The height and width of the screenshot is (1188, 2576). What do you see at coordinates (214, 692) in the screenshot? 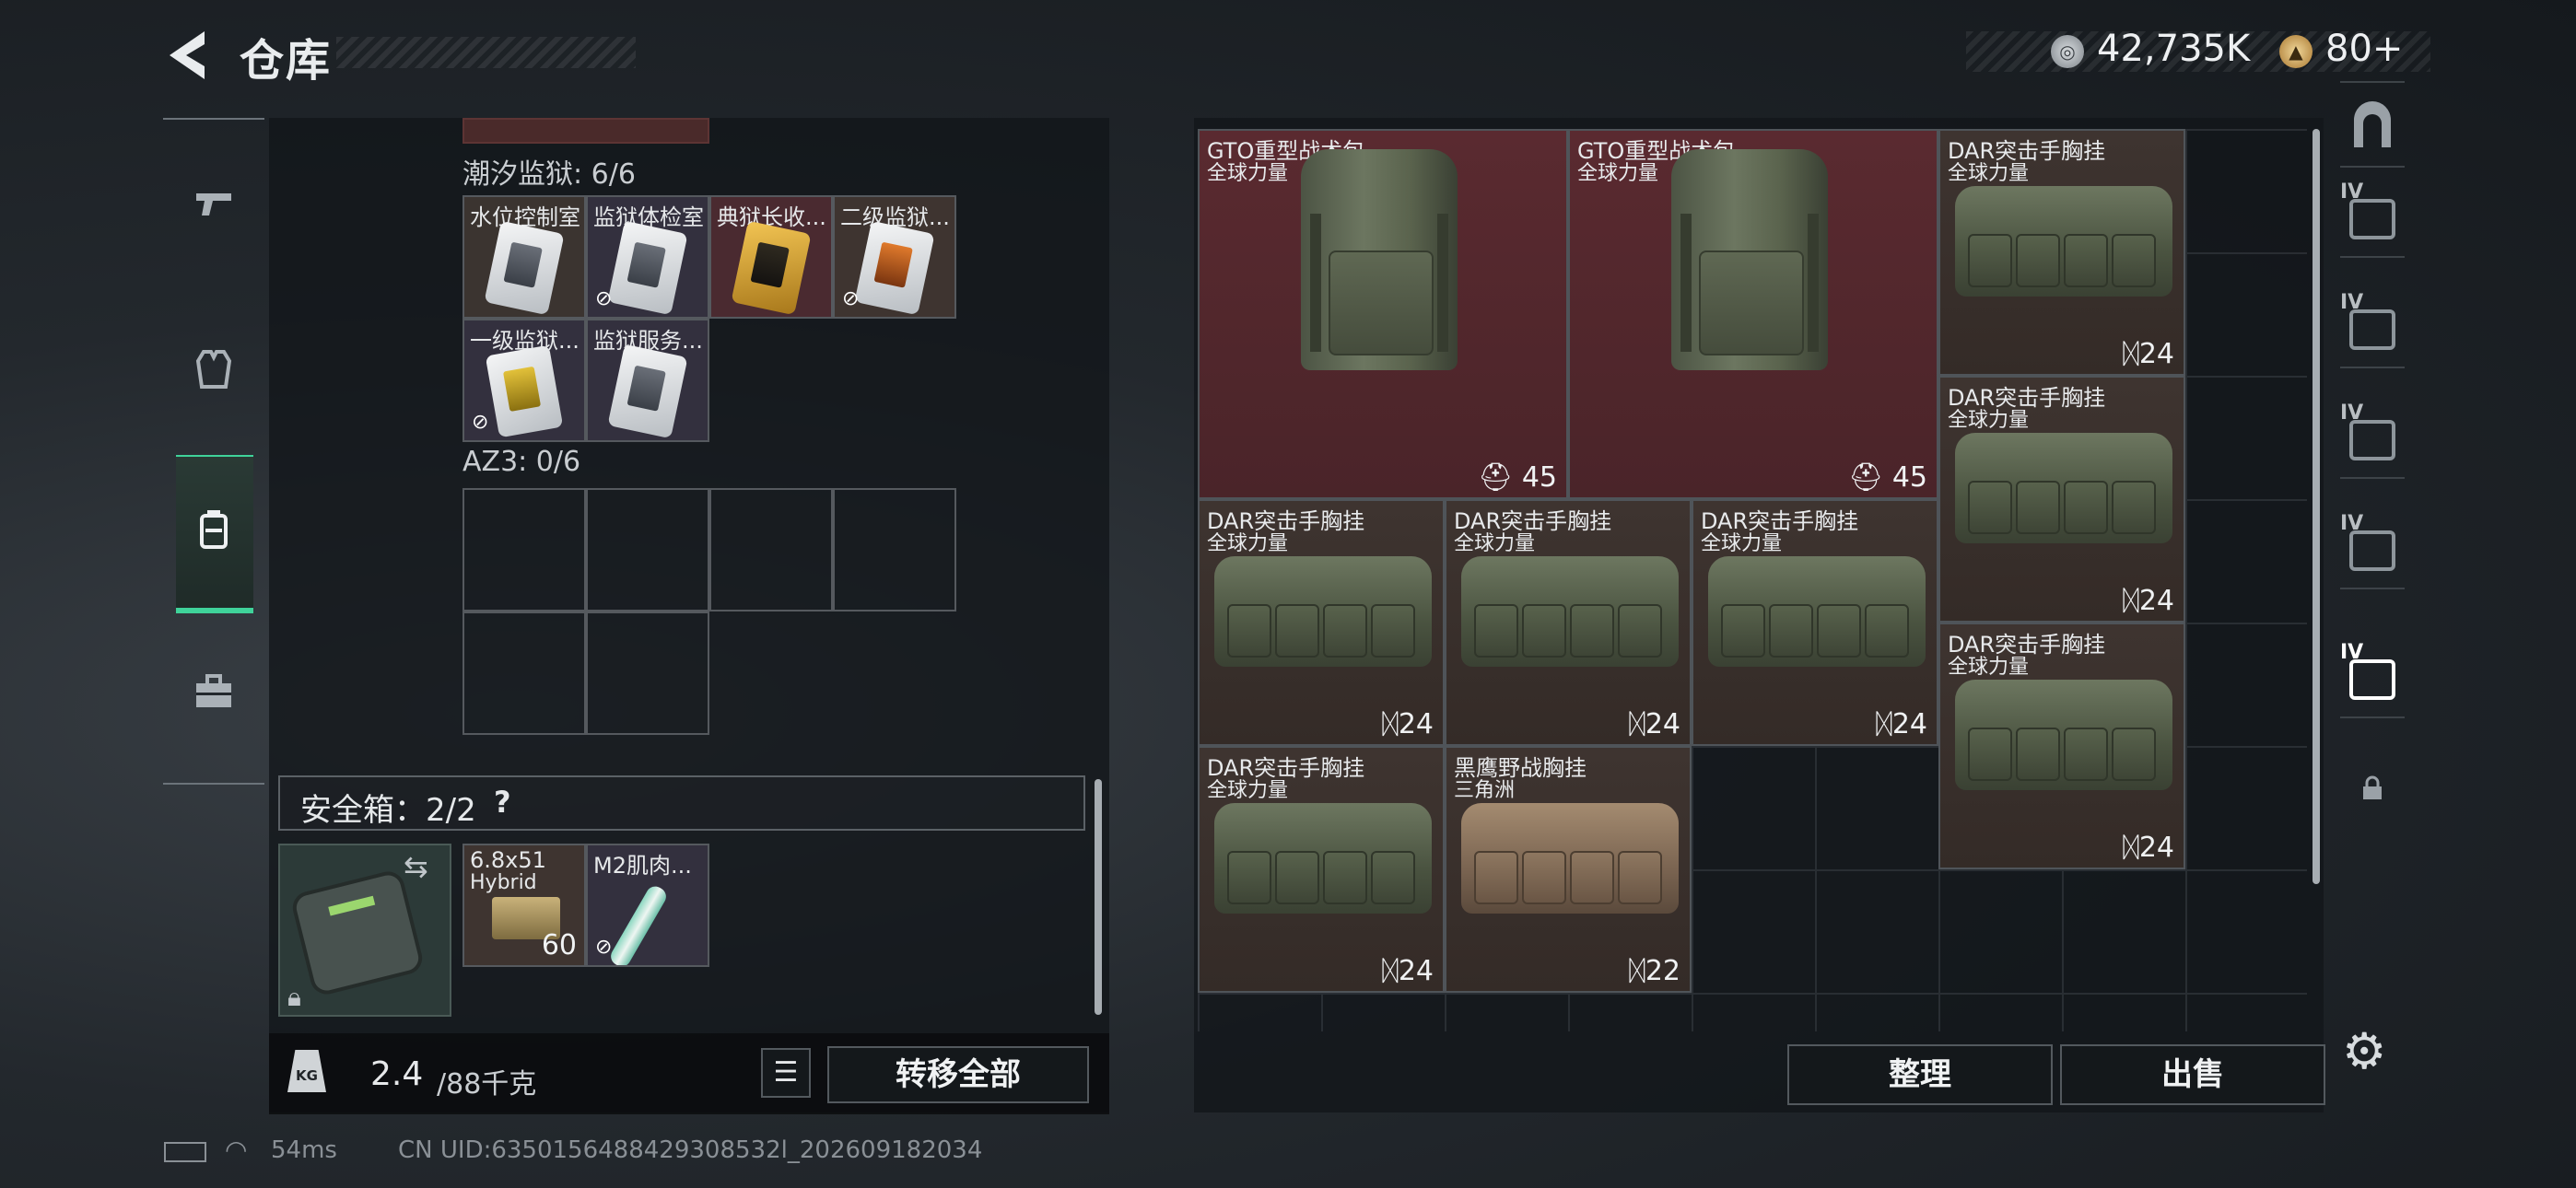
I see `toolbox-icon` at bounding box center [214, 692].